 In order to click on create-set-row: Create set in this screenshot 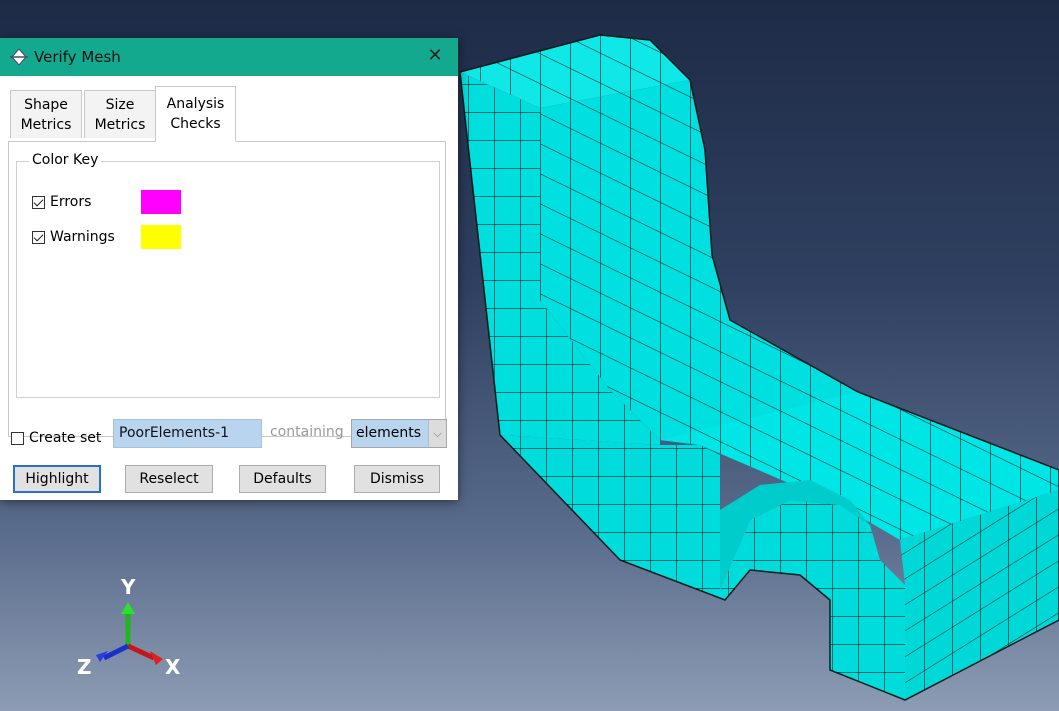, I will do `click(56, 438)`.